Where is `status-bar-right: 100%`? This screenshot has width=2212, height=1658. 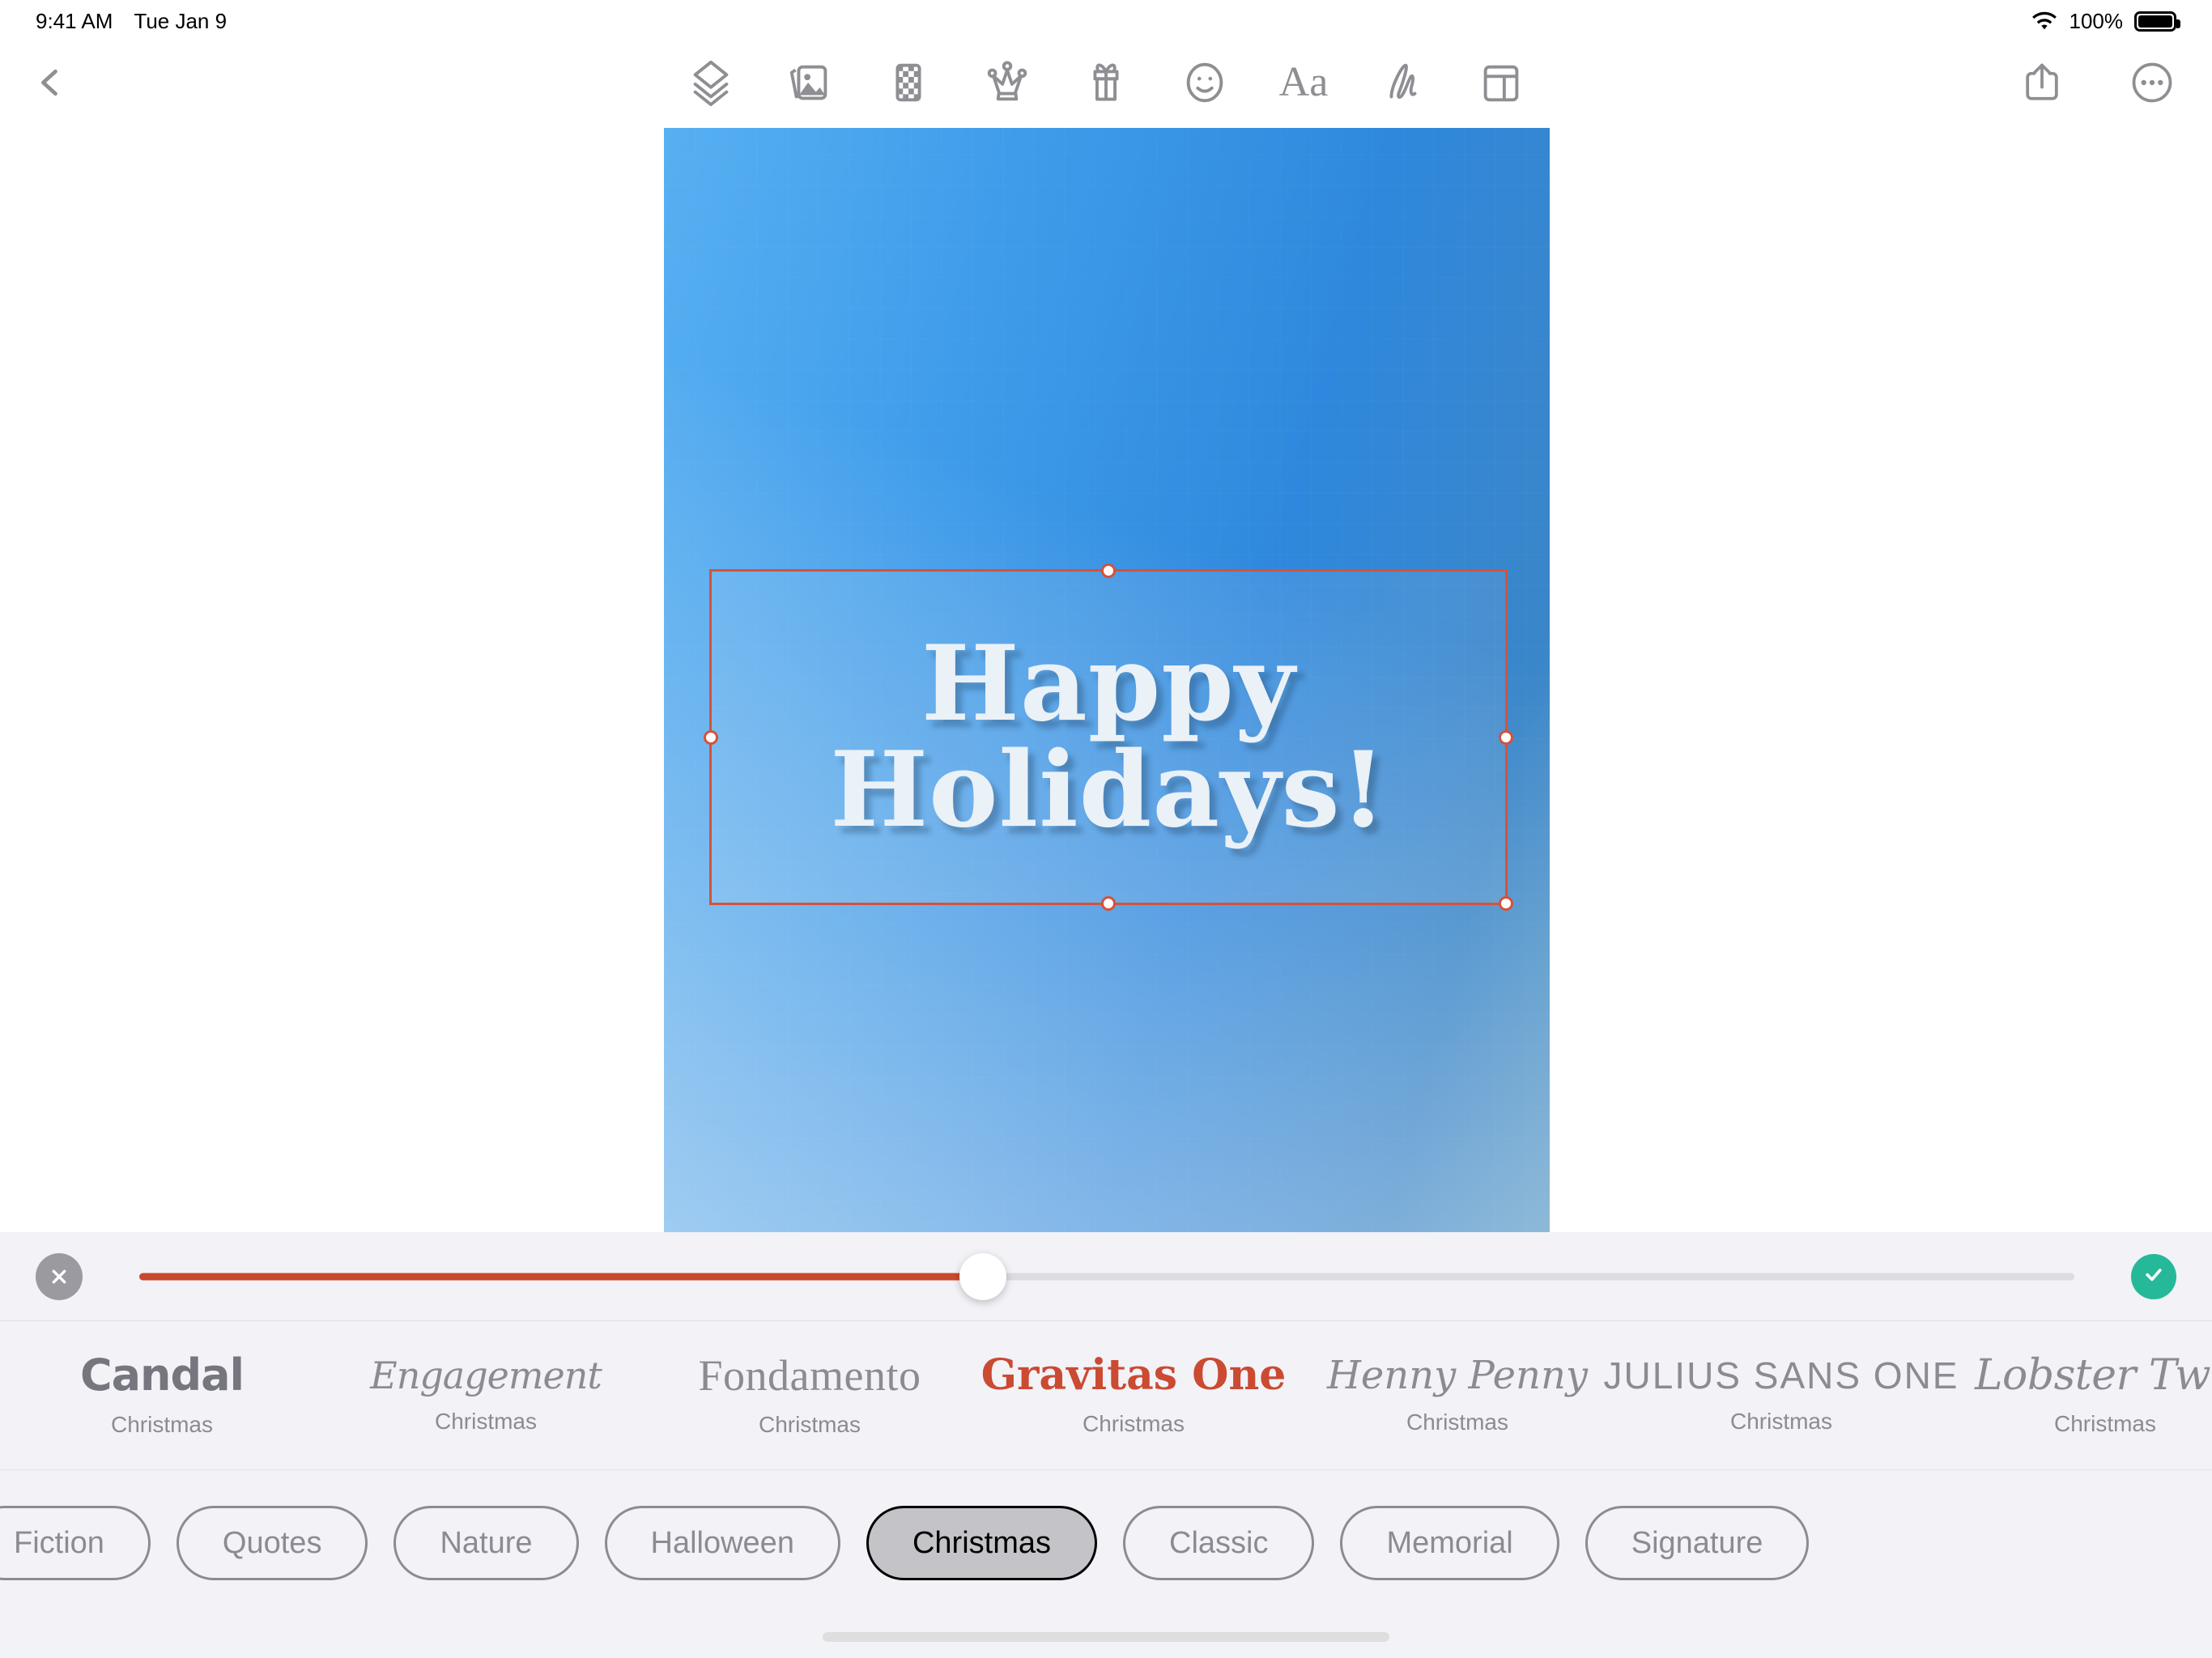
status-bar-right: 100% is located at coordinates (2105, 21).